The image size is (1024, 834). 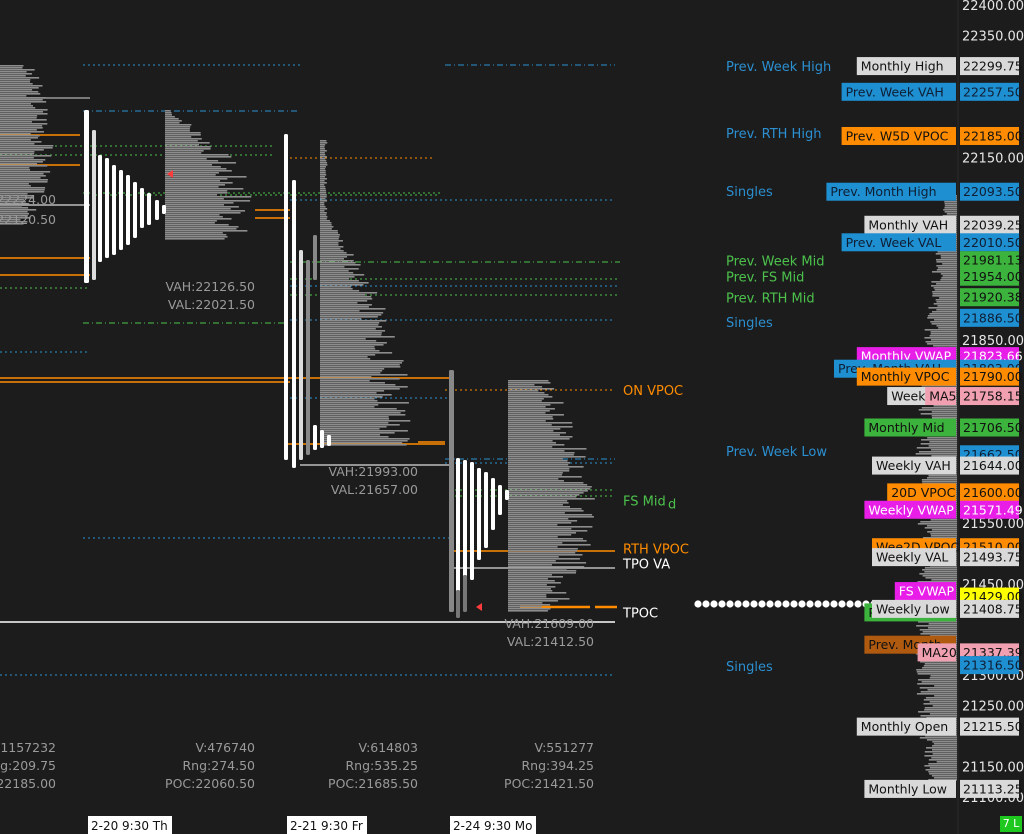 I want to click on price-tick-label: 21150.00, so click(x=993, y=768).